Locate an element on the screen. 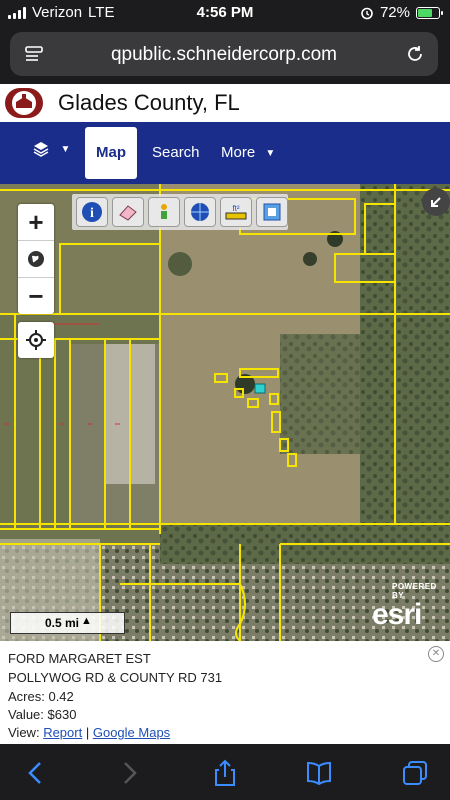 The image size is (450, 800). battery-fill is located at coordinates (425, 12).